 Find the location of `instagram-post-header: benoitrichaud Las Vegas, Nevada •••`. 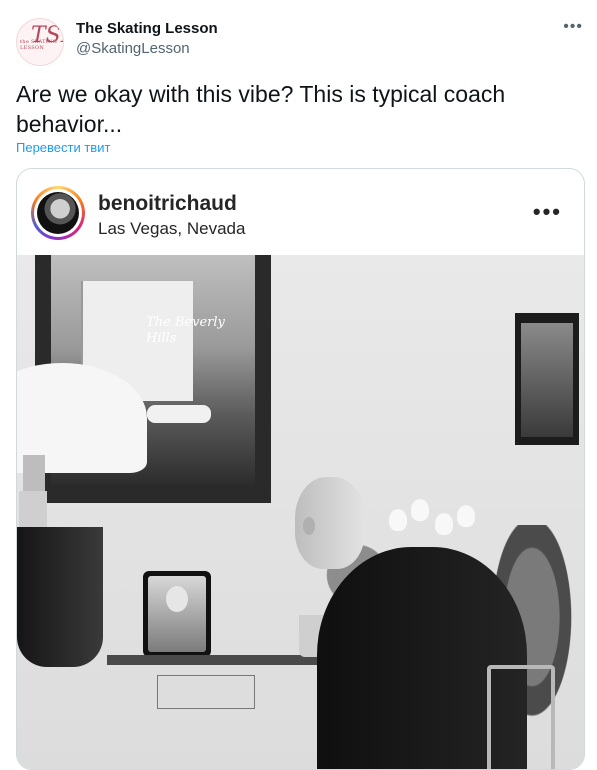

instagram-post-header: benoitrichaud Las Vegas, Nevada ••• is located at coordinates (300, 212).